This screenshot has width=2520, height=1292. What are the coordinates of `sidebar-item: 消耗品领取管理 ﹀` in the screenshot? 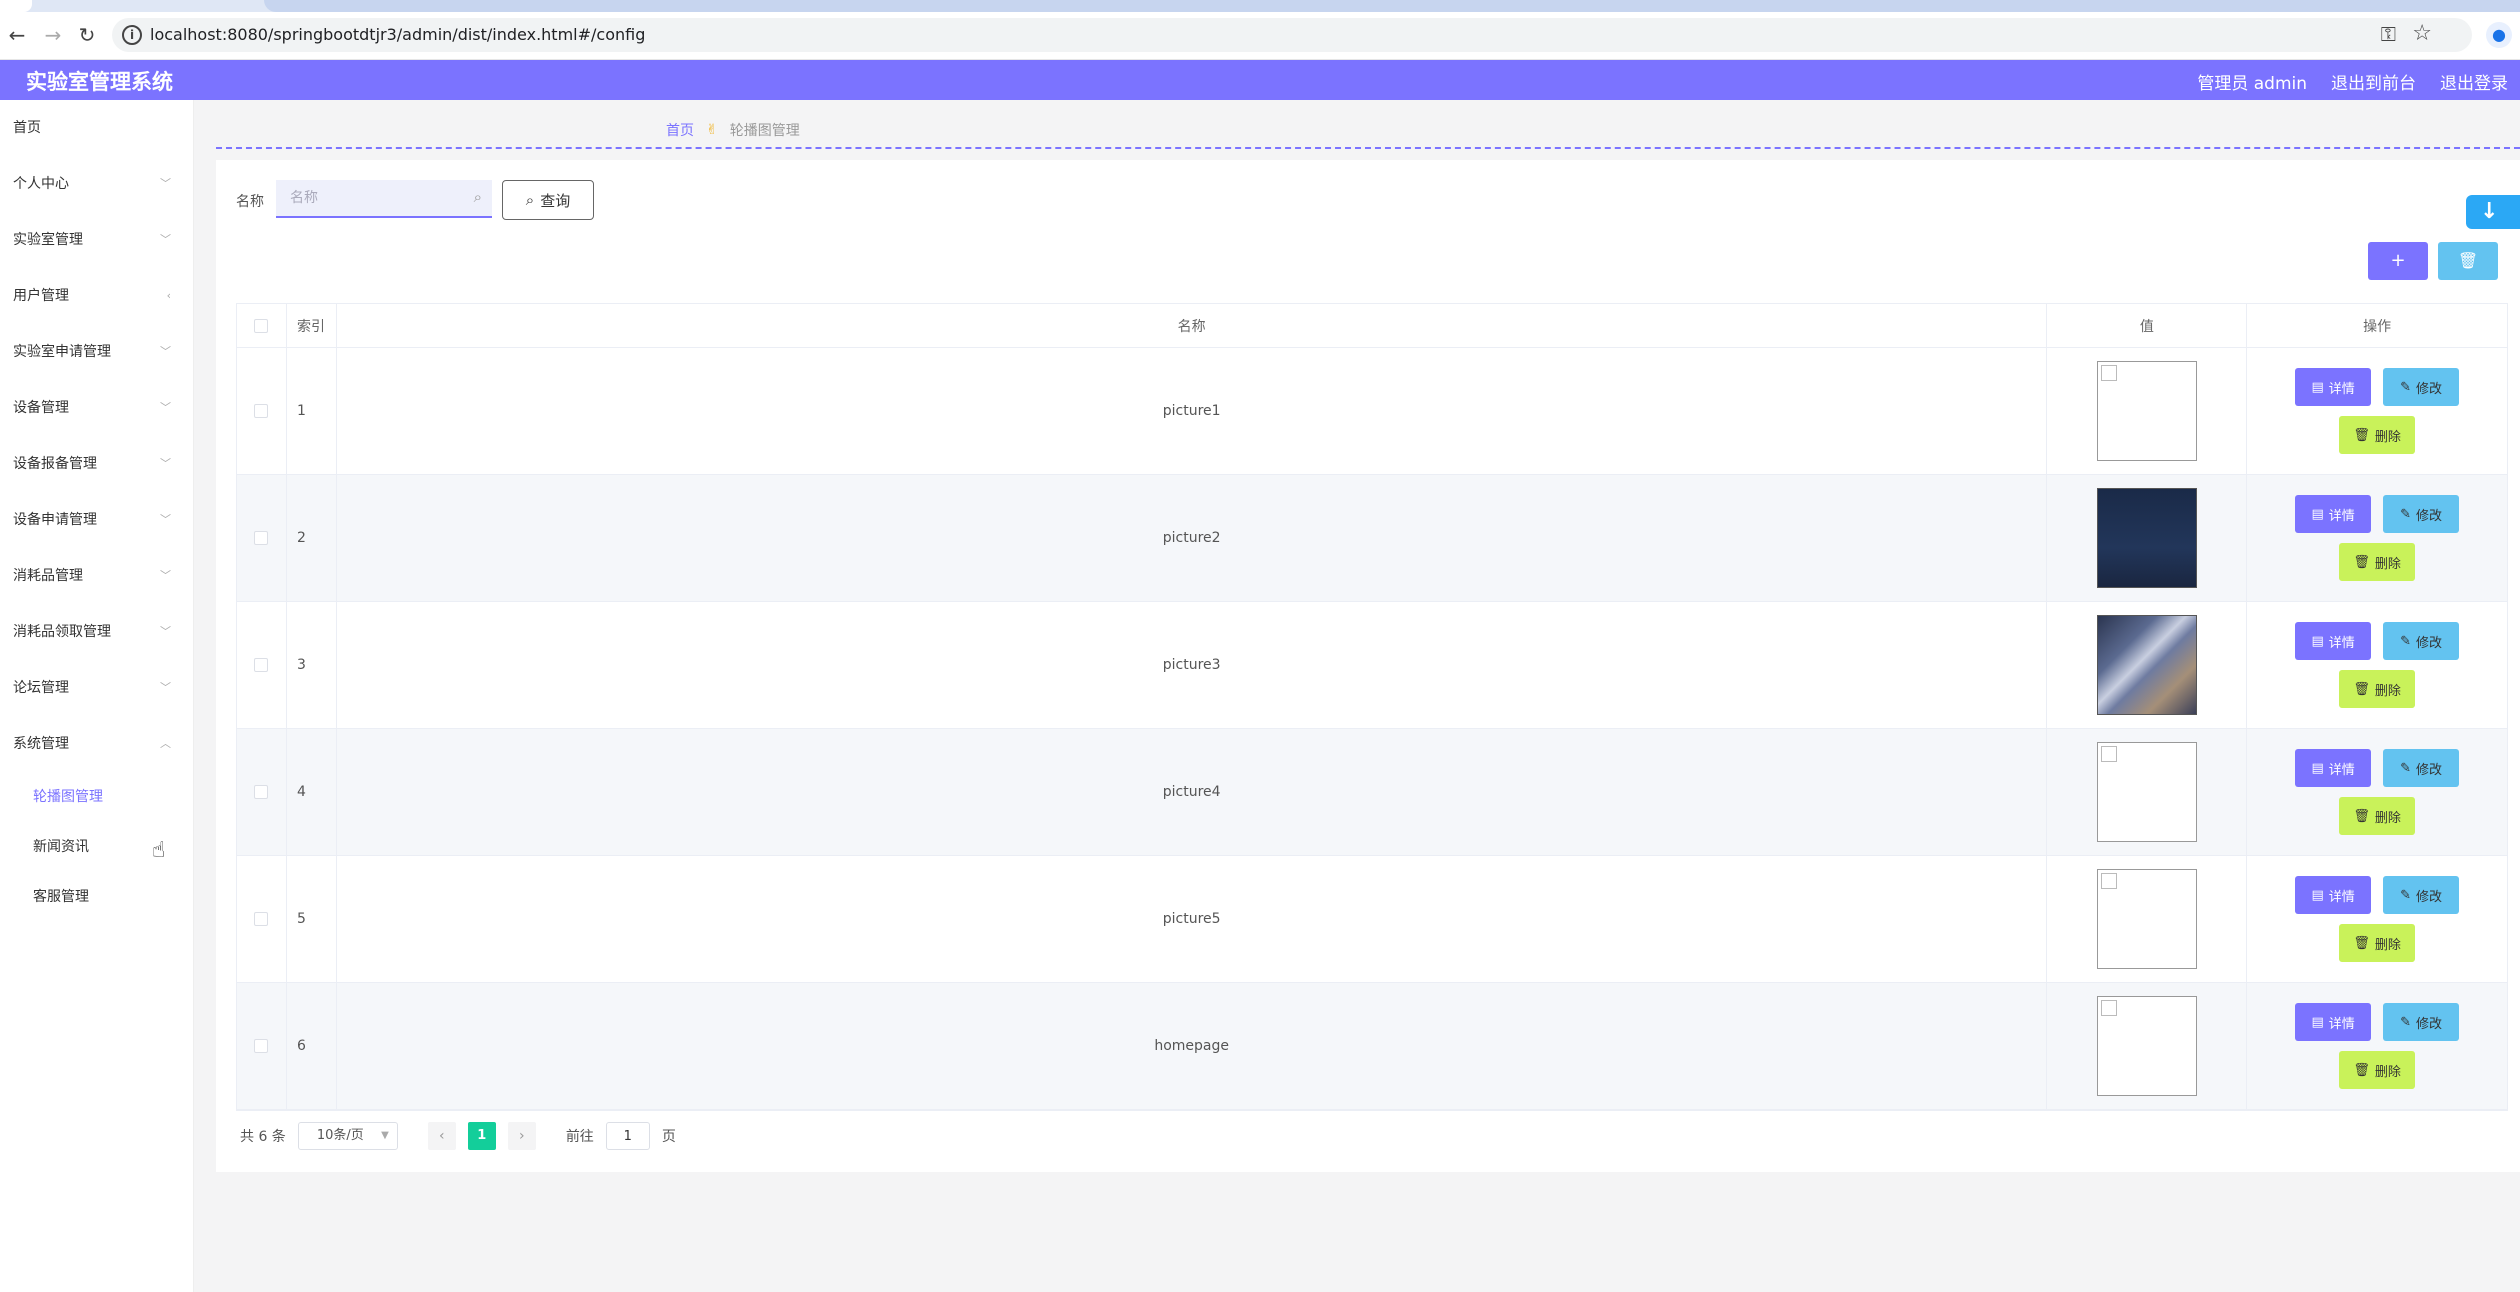 It's located at (96, 632).